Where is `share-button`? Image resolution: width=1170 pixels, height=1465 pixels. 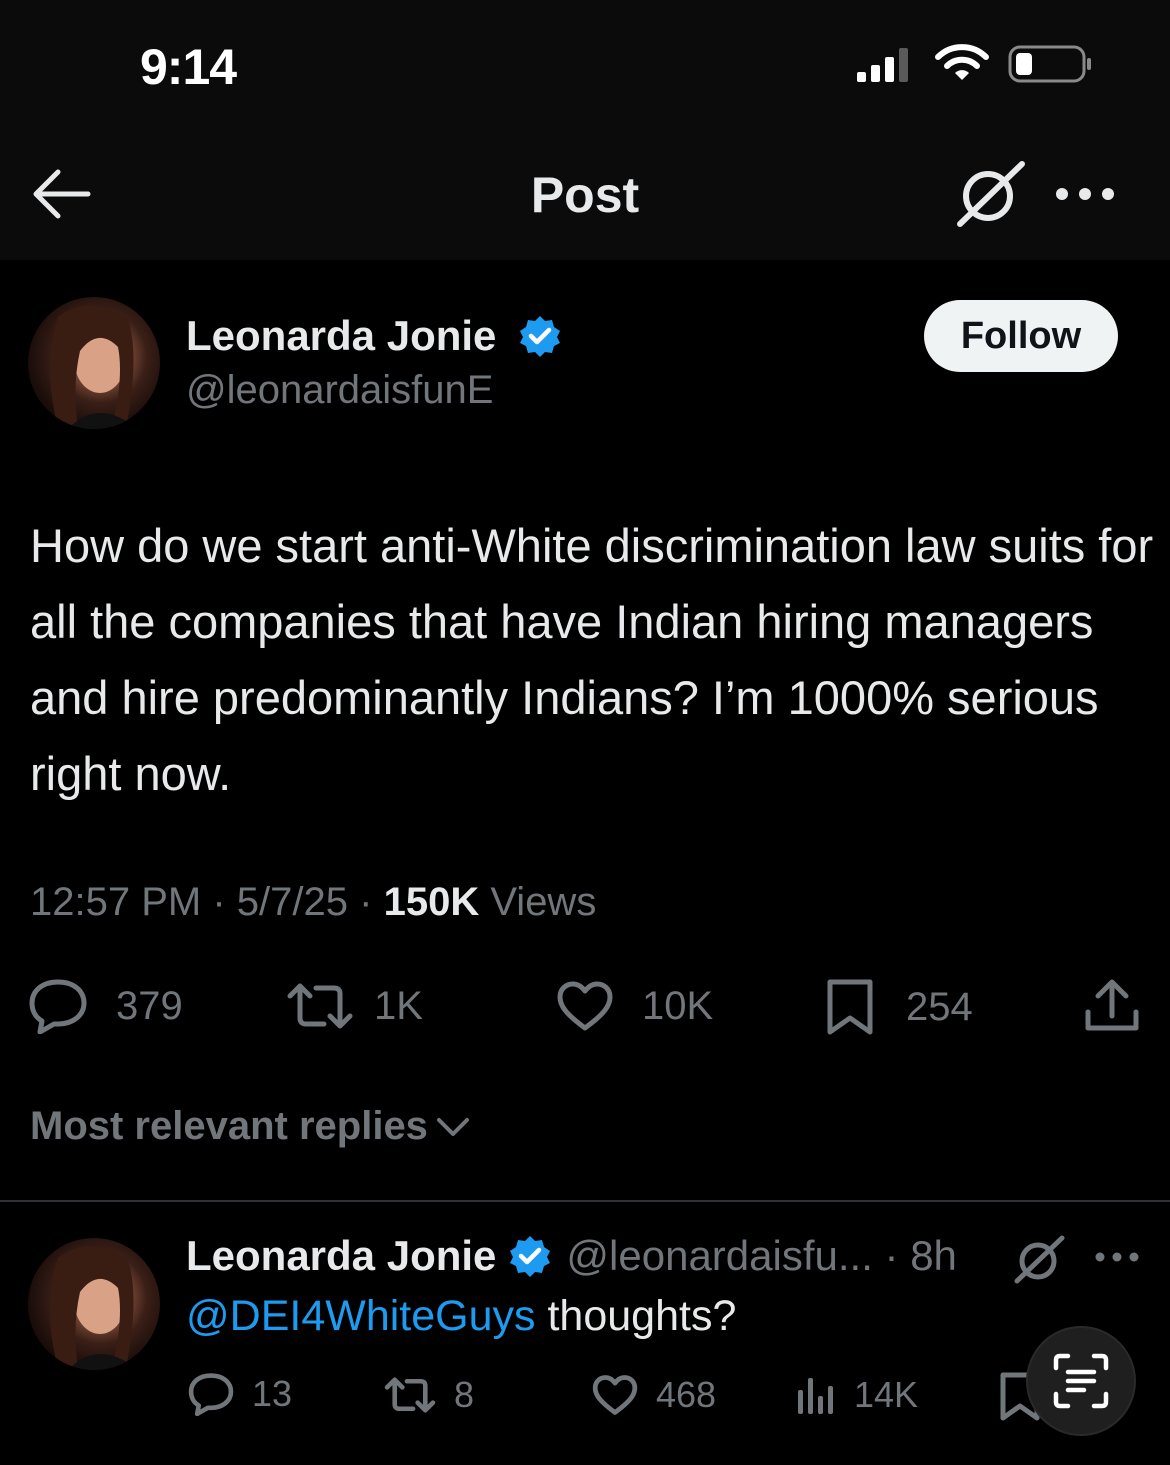 share-button is located at coordinates (1112, 1006).